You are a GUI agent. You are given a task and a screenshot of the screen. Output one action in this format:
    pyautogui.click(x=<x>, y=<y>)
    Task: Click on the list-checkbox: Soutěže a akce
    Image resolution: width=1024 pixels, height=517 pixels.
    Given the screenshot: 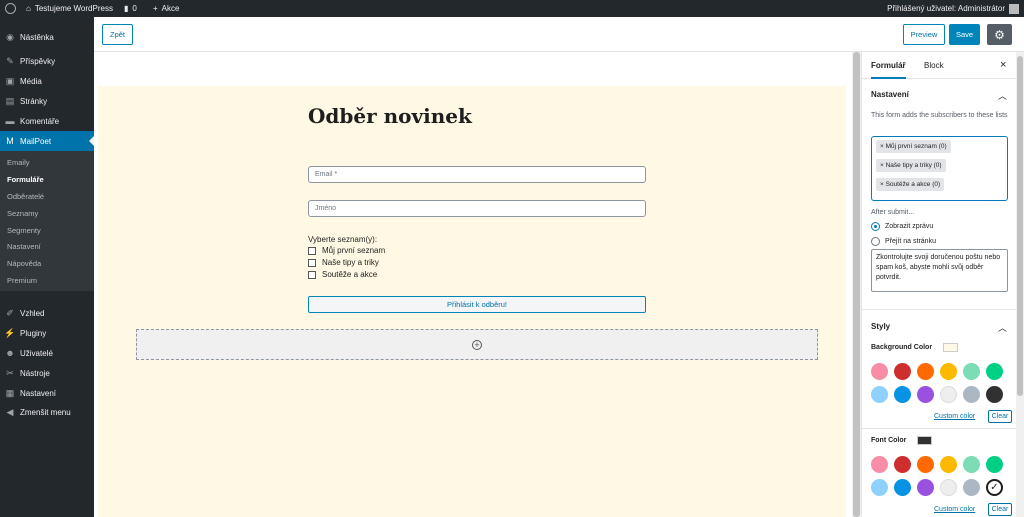 What is the action you would take?
    pyautogui.click(x=342, y=274)
    